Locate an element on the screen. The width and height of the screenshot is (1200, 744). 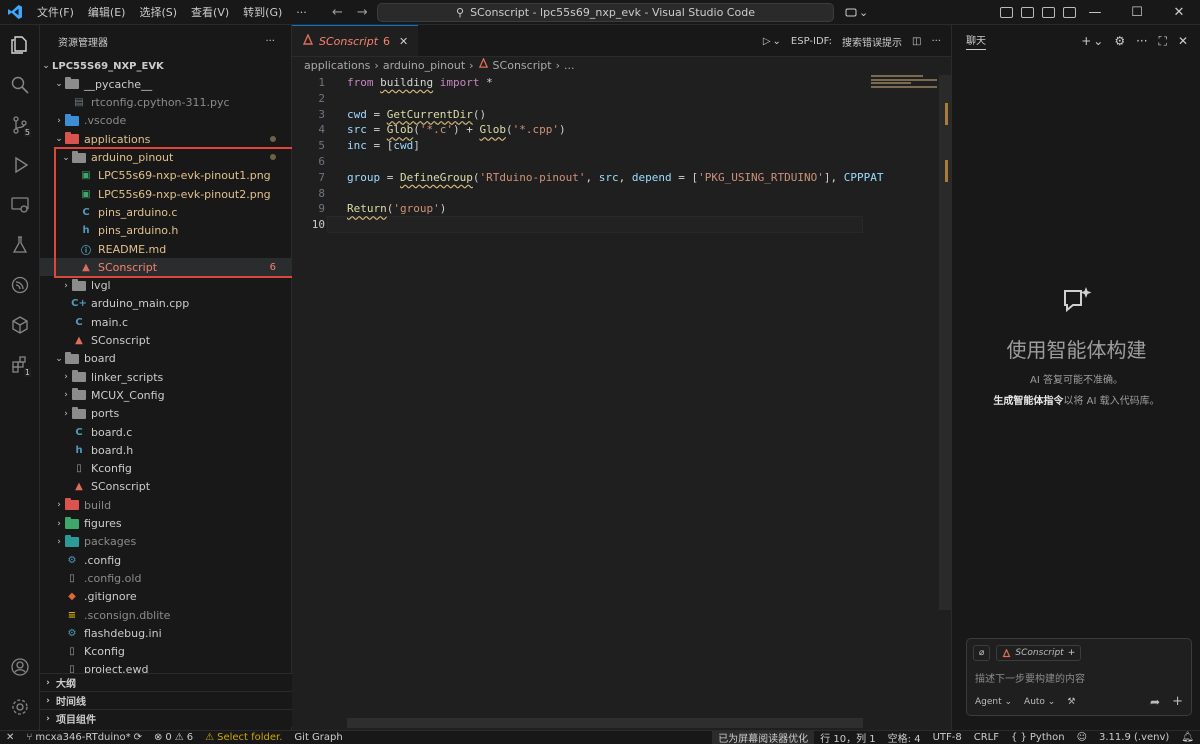
tree-folder: › lvgl is located at coordinates (165, 286).